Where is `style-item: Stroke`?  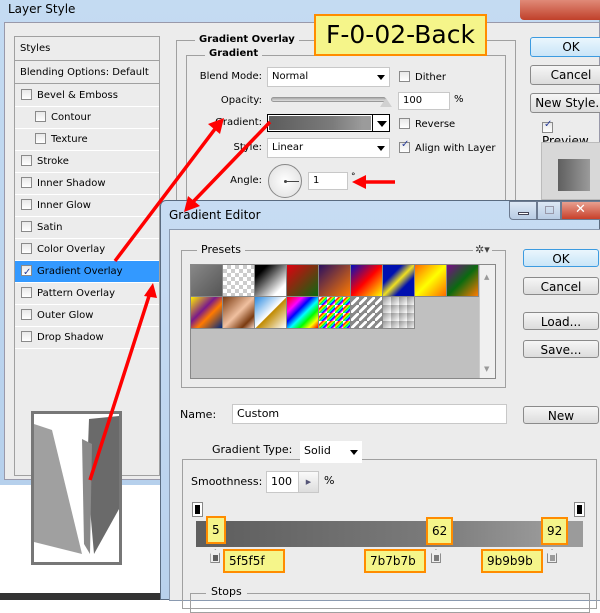 style-item: Stroke is located at coordinates (87, 162).